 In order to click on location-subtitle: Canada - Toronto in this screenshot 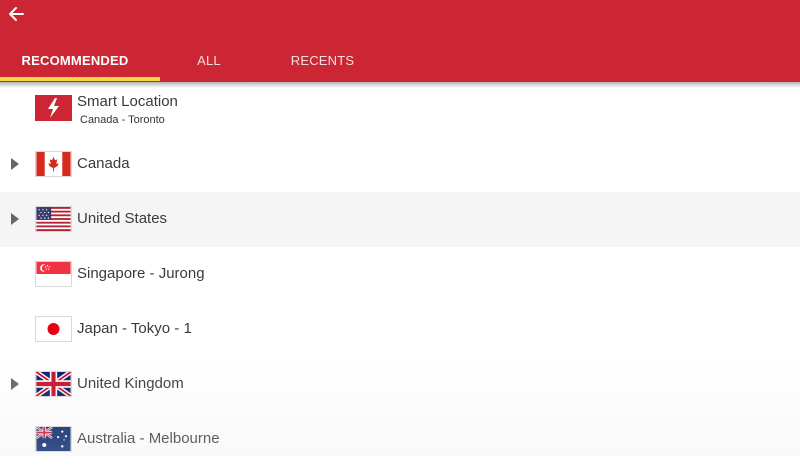, I will do `click(122, 120)`.